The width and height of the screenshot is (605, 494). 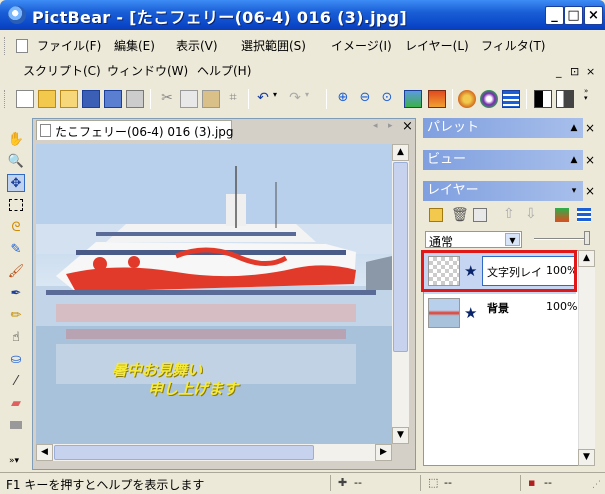 I want to click on menu-image: イメージ(I), so click(x=361, y=45).